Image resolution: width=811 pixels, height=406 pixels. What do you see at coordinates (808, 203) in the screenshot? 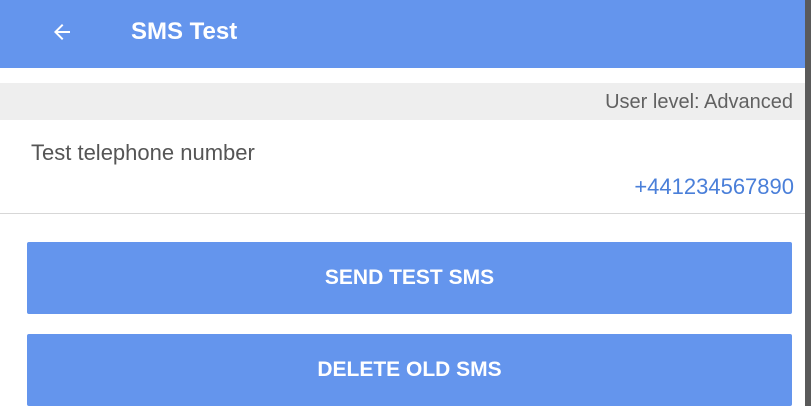
I see `window-edge` at bounding box center [808, 203].